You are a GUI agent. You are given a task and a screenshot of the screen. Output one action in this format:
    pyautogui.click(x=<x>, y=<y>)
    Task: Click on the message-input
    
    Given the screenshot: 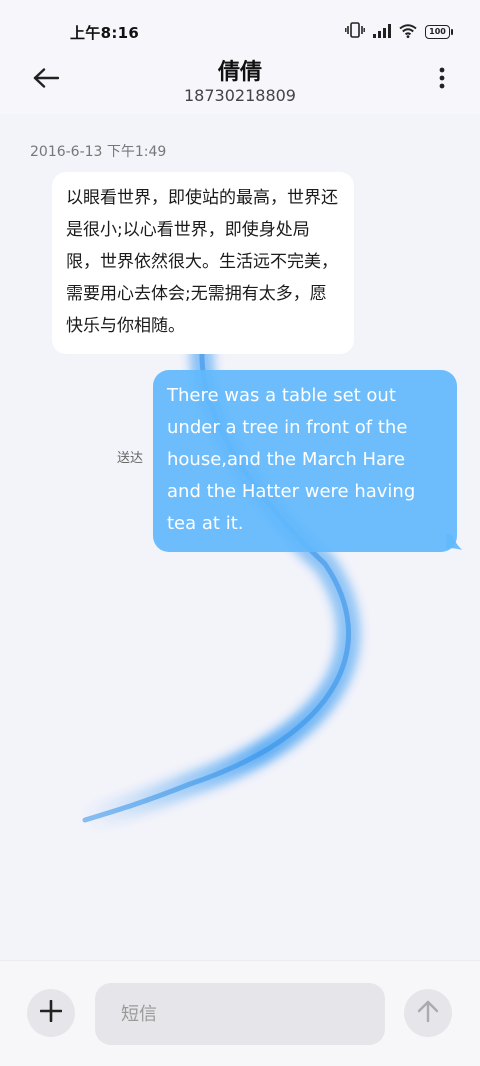 What is the action you would take?
    pyautogui.click(x=240, y=1014)
    